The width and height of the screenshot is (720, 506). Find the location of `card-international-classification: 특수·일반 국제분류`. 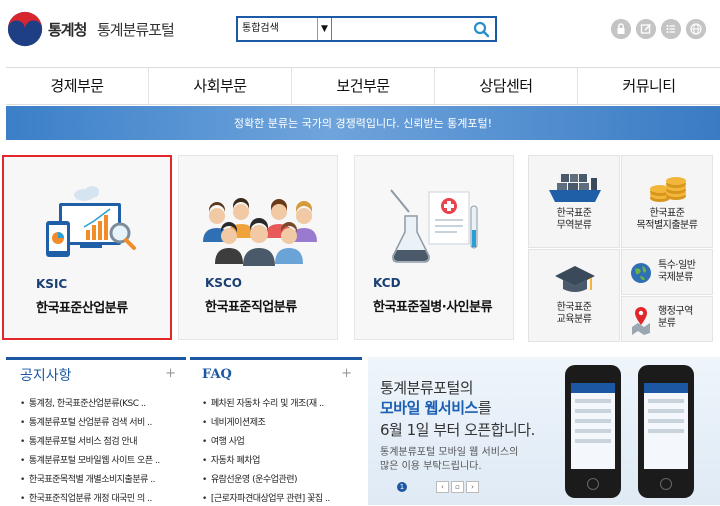

card-international-classification: 특수·일반 국제분류 is located at coordinates (667, 272).